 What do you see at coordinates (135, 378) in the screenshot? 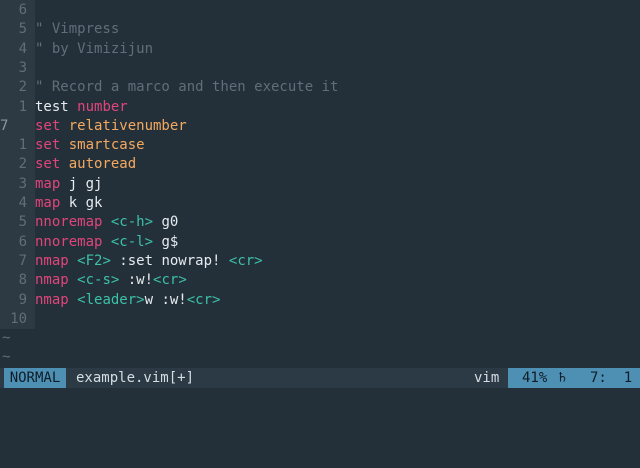
I see `file-name: example.vim[+]` at bounding box center [135, 378].